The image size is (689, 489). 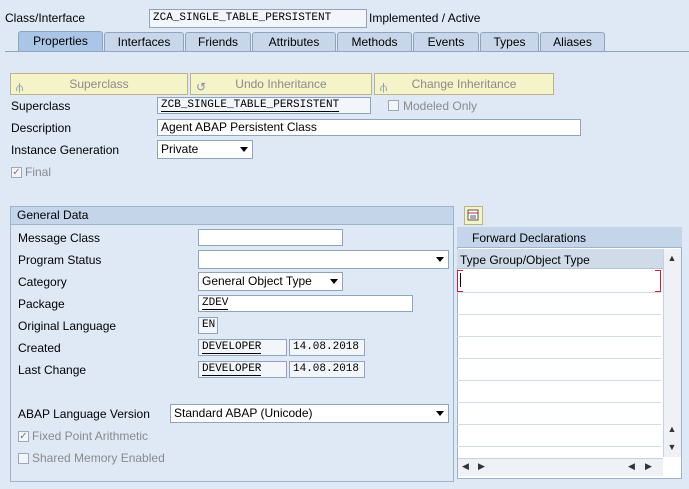 What do you see at coordinates (65, 150) in the screenshot?
I see `instance-generation-label: Instance Generation` at bounding box center [65, 150].